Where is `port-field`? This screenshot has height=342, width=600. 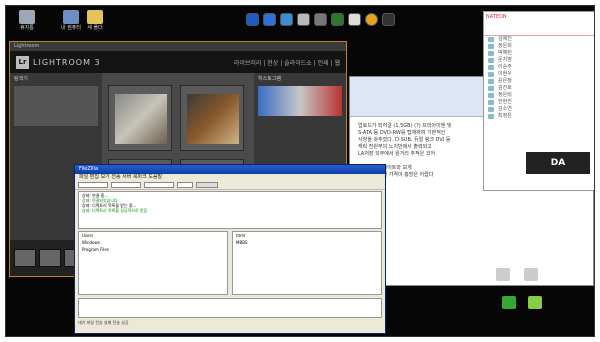 port-field is located at coordinates (185, 185).